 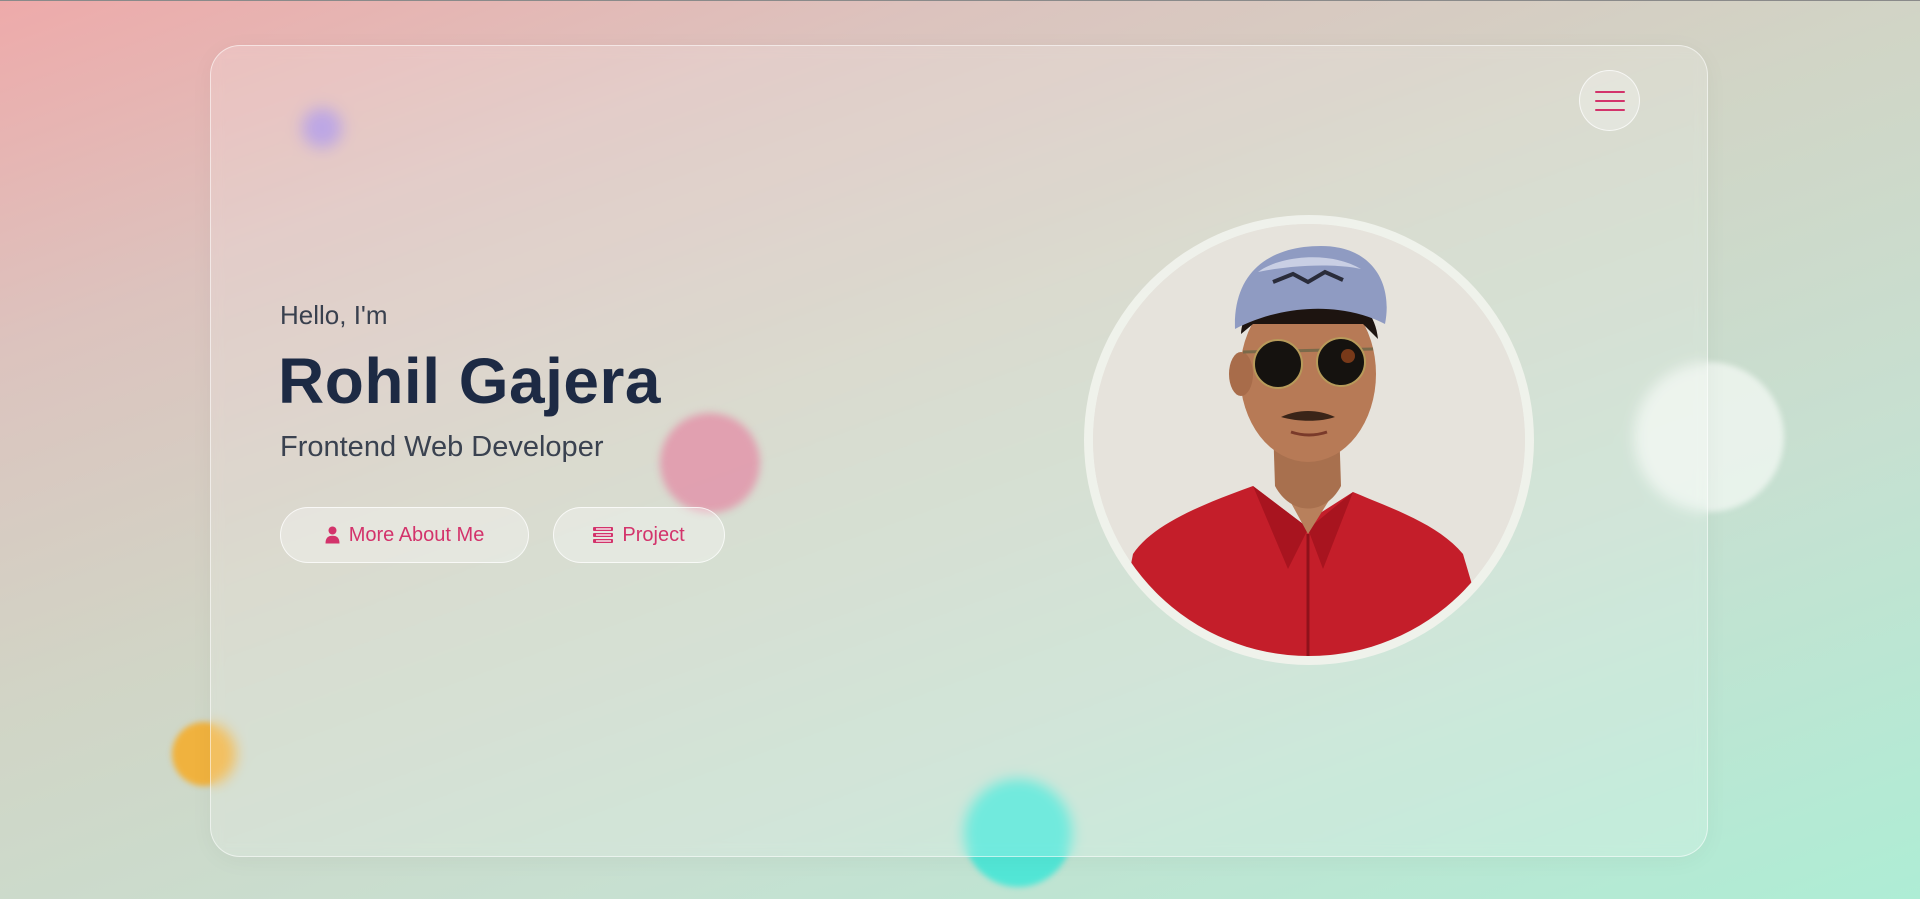 I want to click on more-about-me-label: More About Me, so click(x=416, y=534).